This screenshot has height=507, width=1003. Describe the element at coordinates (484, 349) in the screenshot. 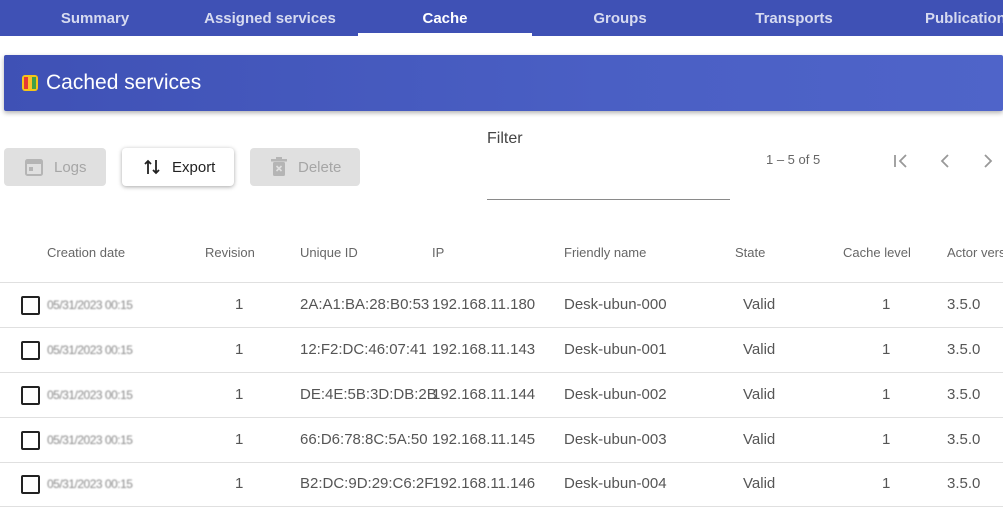

I see `ip-cell: 192.168.11.143` at that location.